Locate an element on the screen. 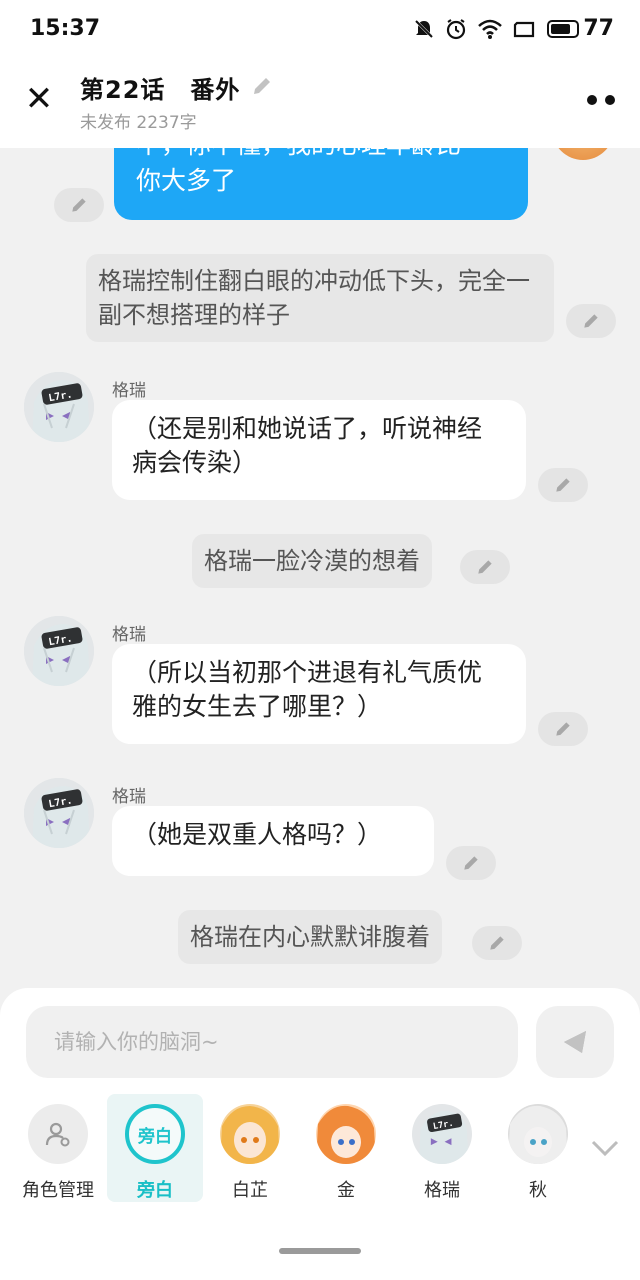  narrator-badge-text: 旁白 is located at coordinates (155, 1136).